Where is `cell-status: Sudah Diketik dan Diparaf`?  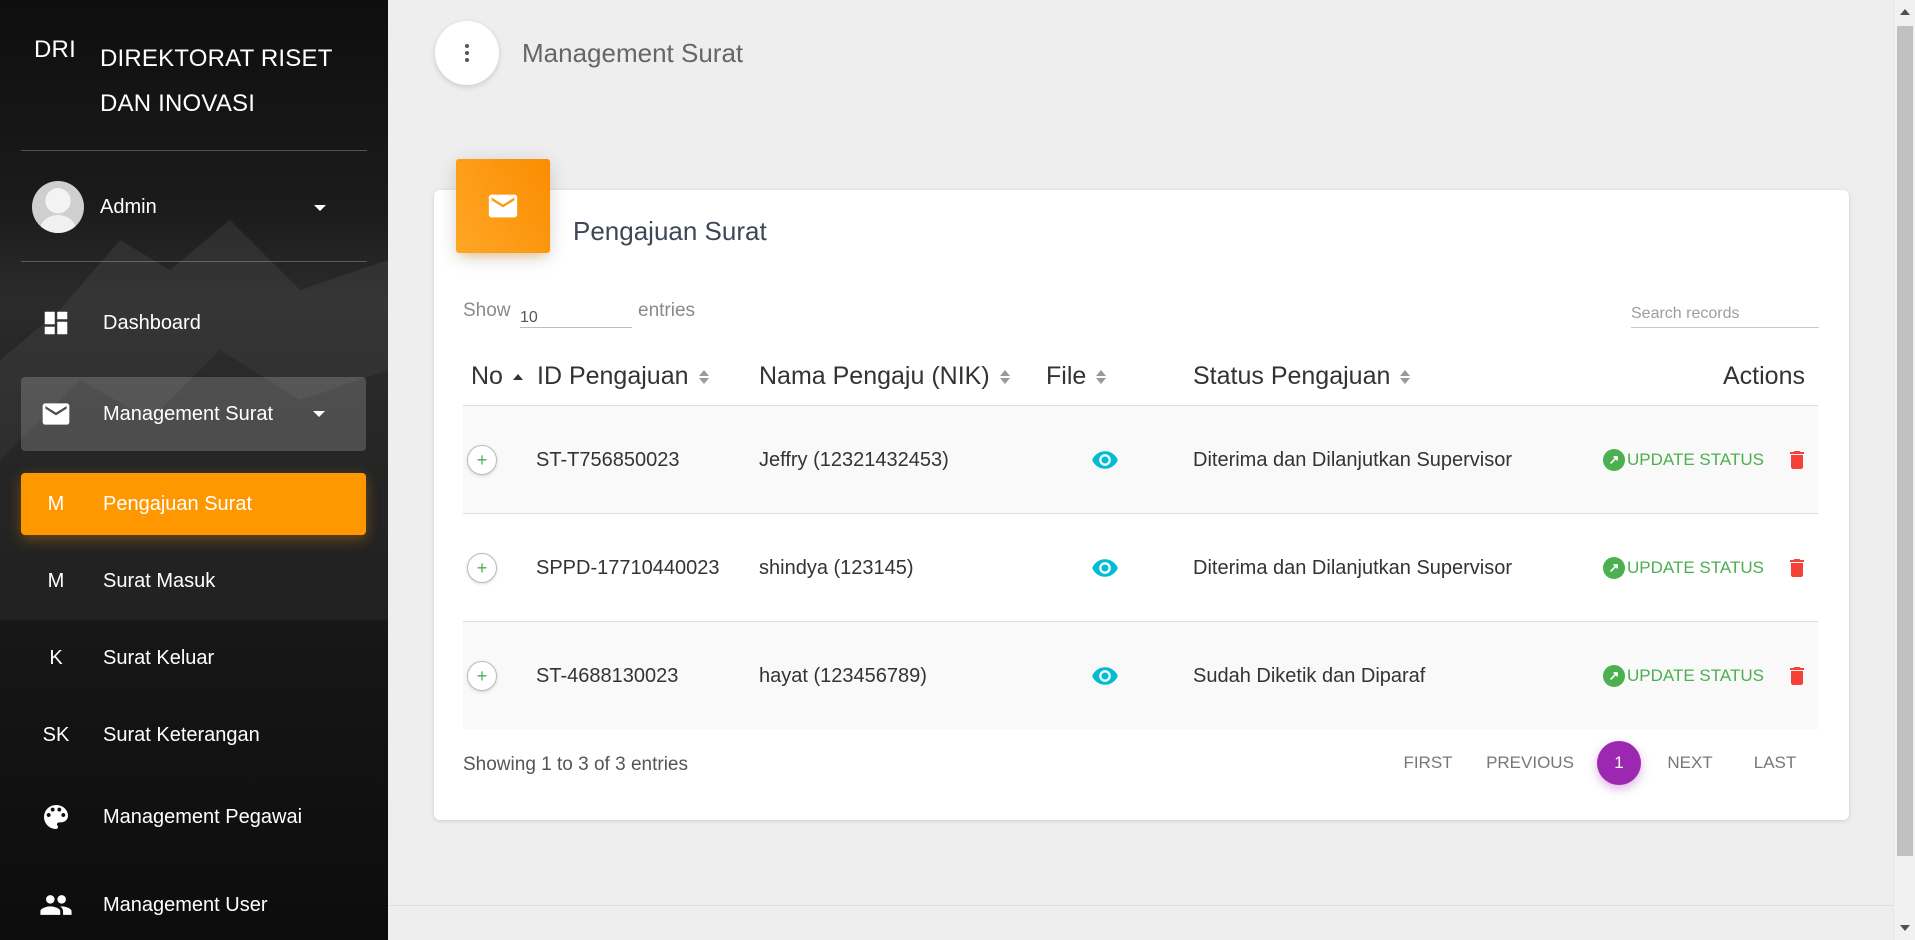 cell-status: Sudah Diketik dan Diparaf is located at coordinates (1309, 675).